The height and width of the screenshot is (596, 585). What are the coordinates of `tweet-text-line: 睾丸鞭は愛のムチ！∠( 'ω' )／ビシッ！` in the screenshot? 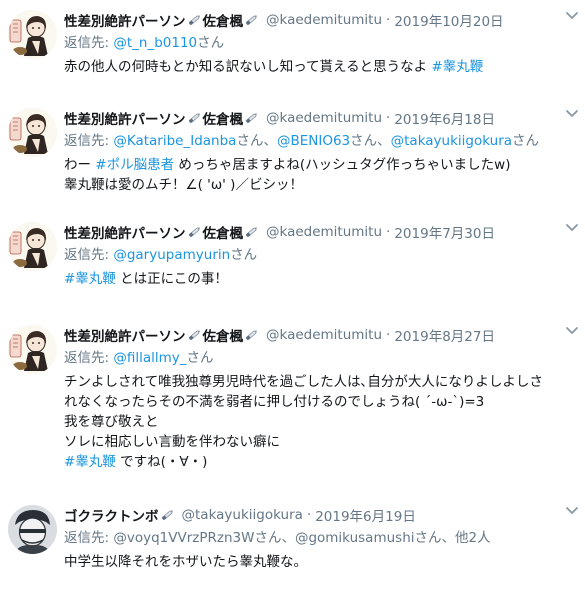 It's located at (316, 185).